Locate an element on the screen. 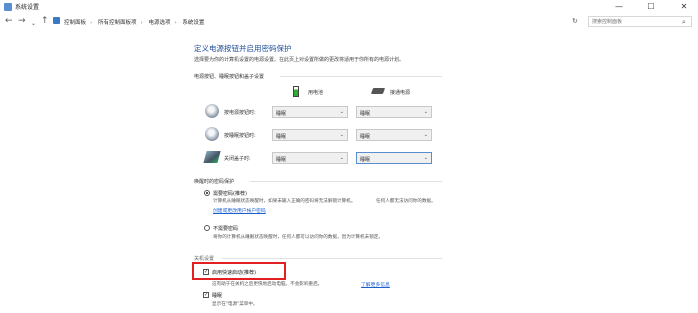  shutdown-section-label: 关机设置 is located at coordinates (204, 259).